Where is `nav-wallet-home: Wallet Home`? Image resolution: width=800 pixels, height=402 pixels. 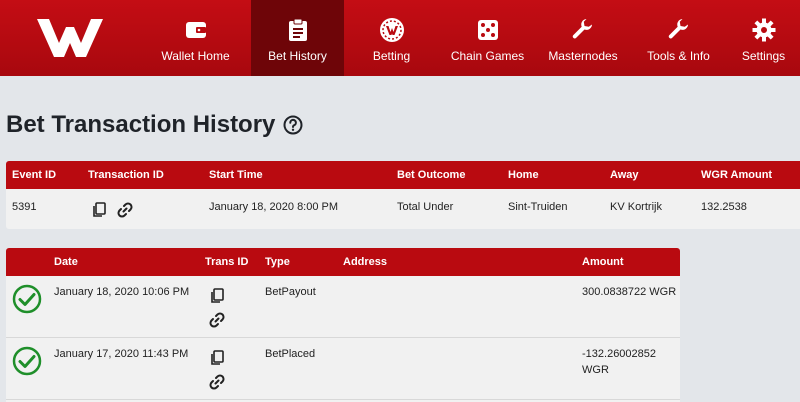 nav-wallet-home: Wallet Home is located at coordinates (195, 38).